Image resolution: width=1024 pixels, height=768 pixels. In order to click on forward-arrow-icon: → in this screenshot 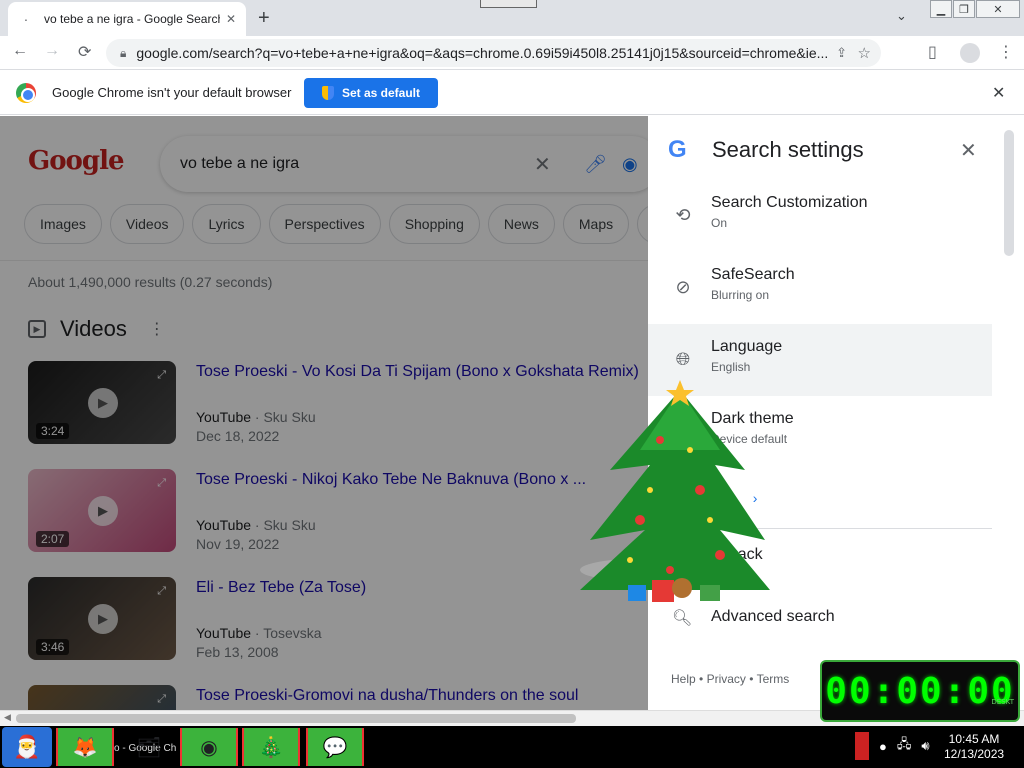, I will do `click(52, 51)`.